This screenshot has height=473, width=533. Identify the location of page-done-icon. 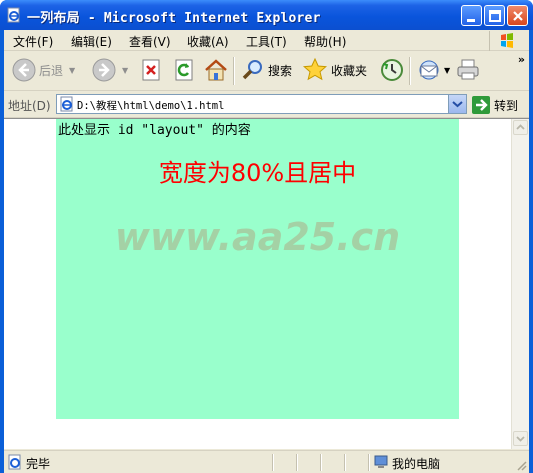
(14, 462).